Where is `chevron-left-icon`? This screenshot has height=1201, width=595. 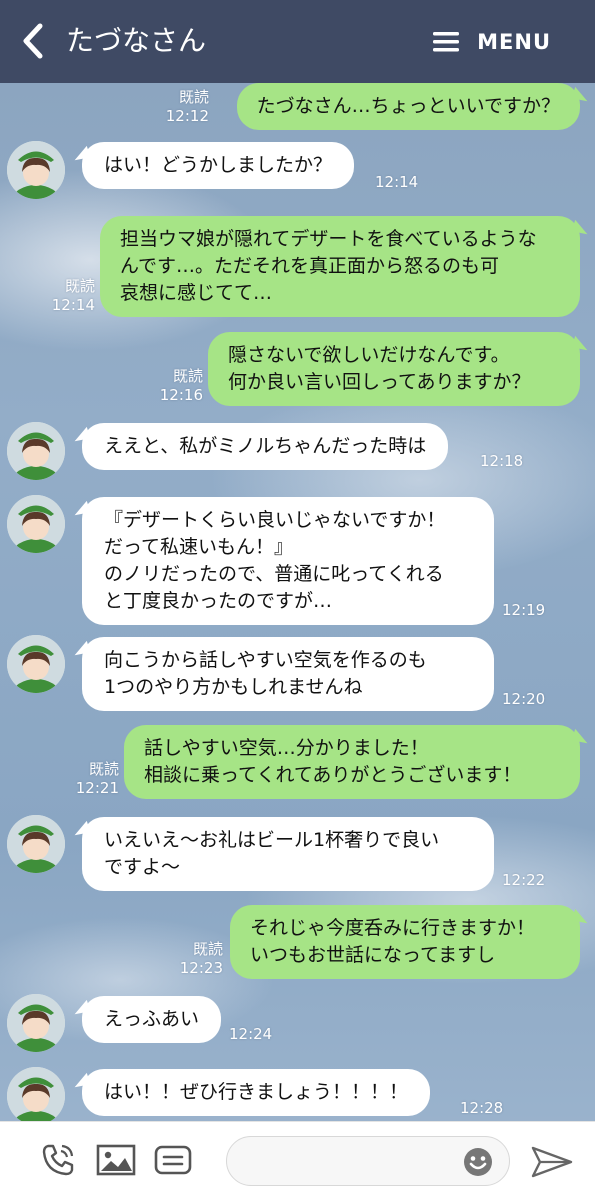
chevron-left-icon is located at coordinates (33, 41).